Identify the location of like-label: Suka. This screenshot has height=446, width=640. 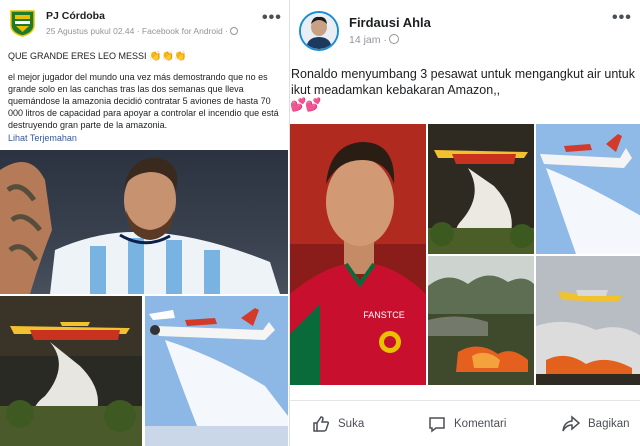
(351, 424).